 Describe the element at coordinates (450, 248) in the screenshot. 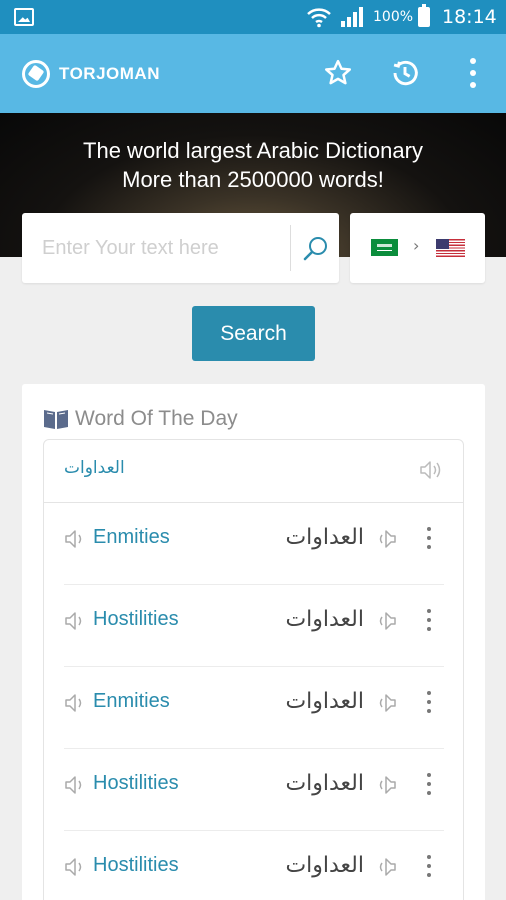

I see `us-flag-icon` at that location.